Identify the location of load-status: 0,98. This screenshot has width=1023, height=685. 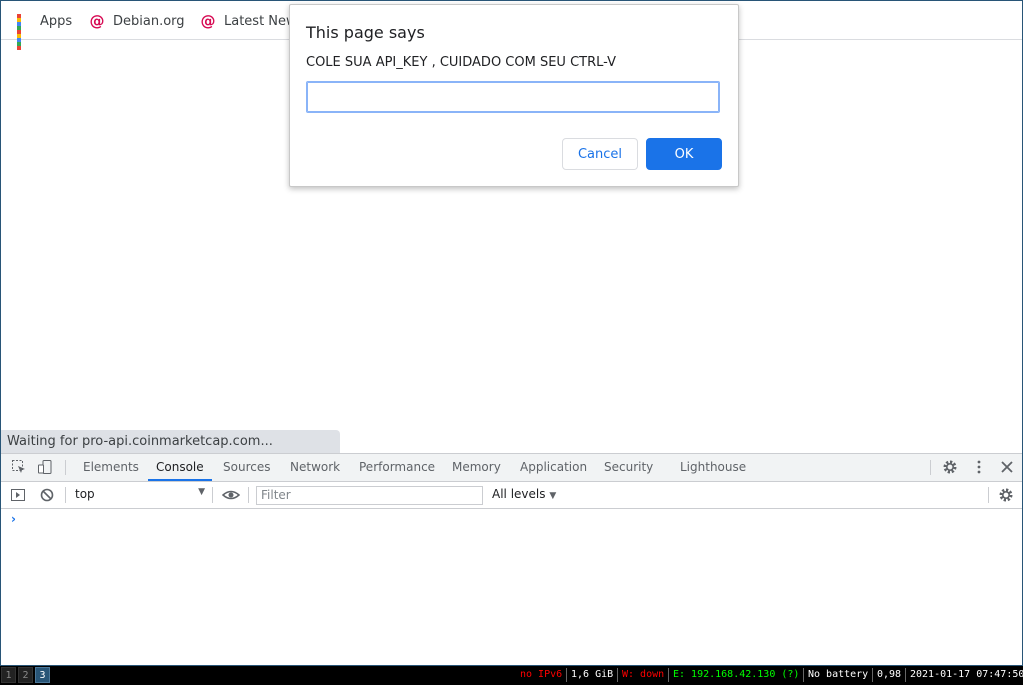
(889, 674).